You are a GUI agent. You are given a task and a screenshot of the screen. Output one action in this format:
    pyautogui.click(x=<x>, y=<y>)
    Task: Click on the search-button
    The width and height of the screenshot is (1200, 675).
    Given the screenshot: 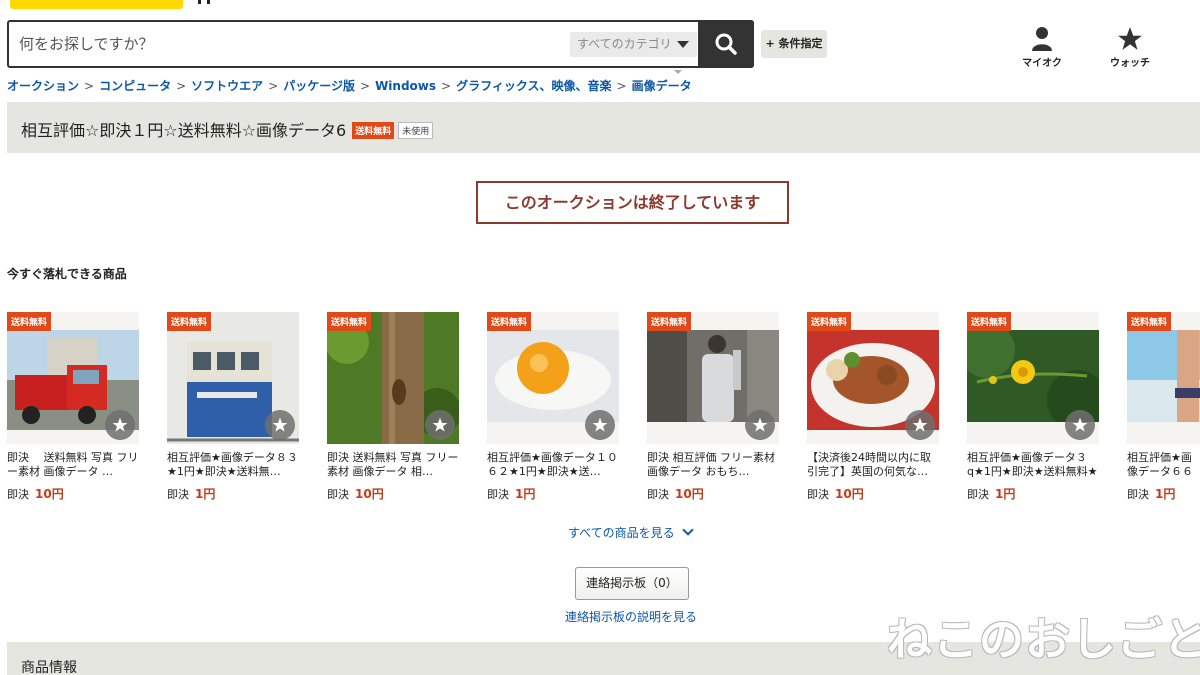 What is the action you would take?
    pyautogui.click(x=726, y=44)
    